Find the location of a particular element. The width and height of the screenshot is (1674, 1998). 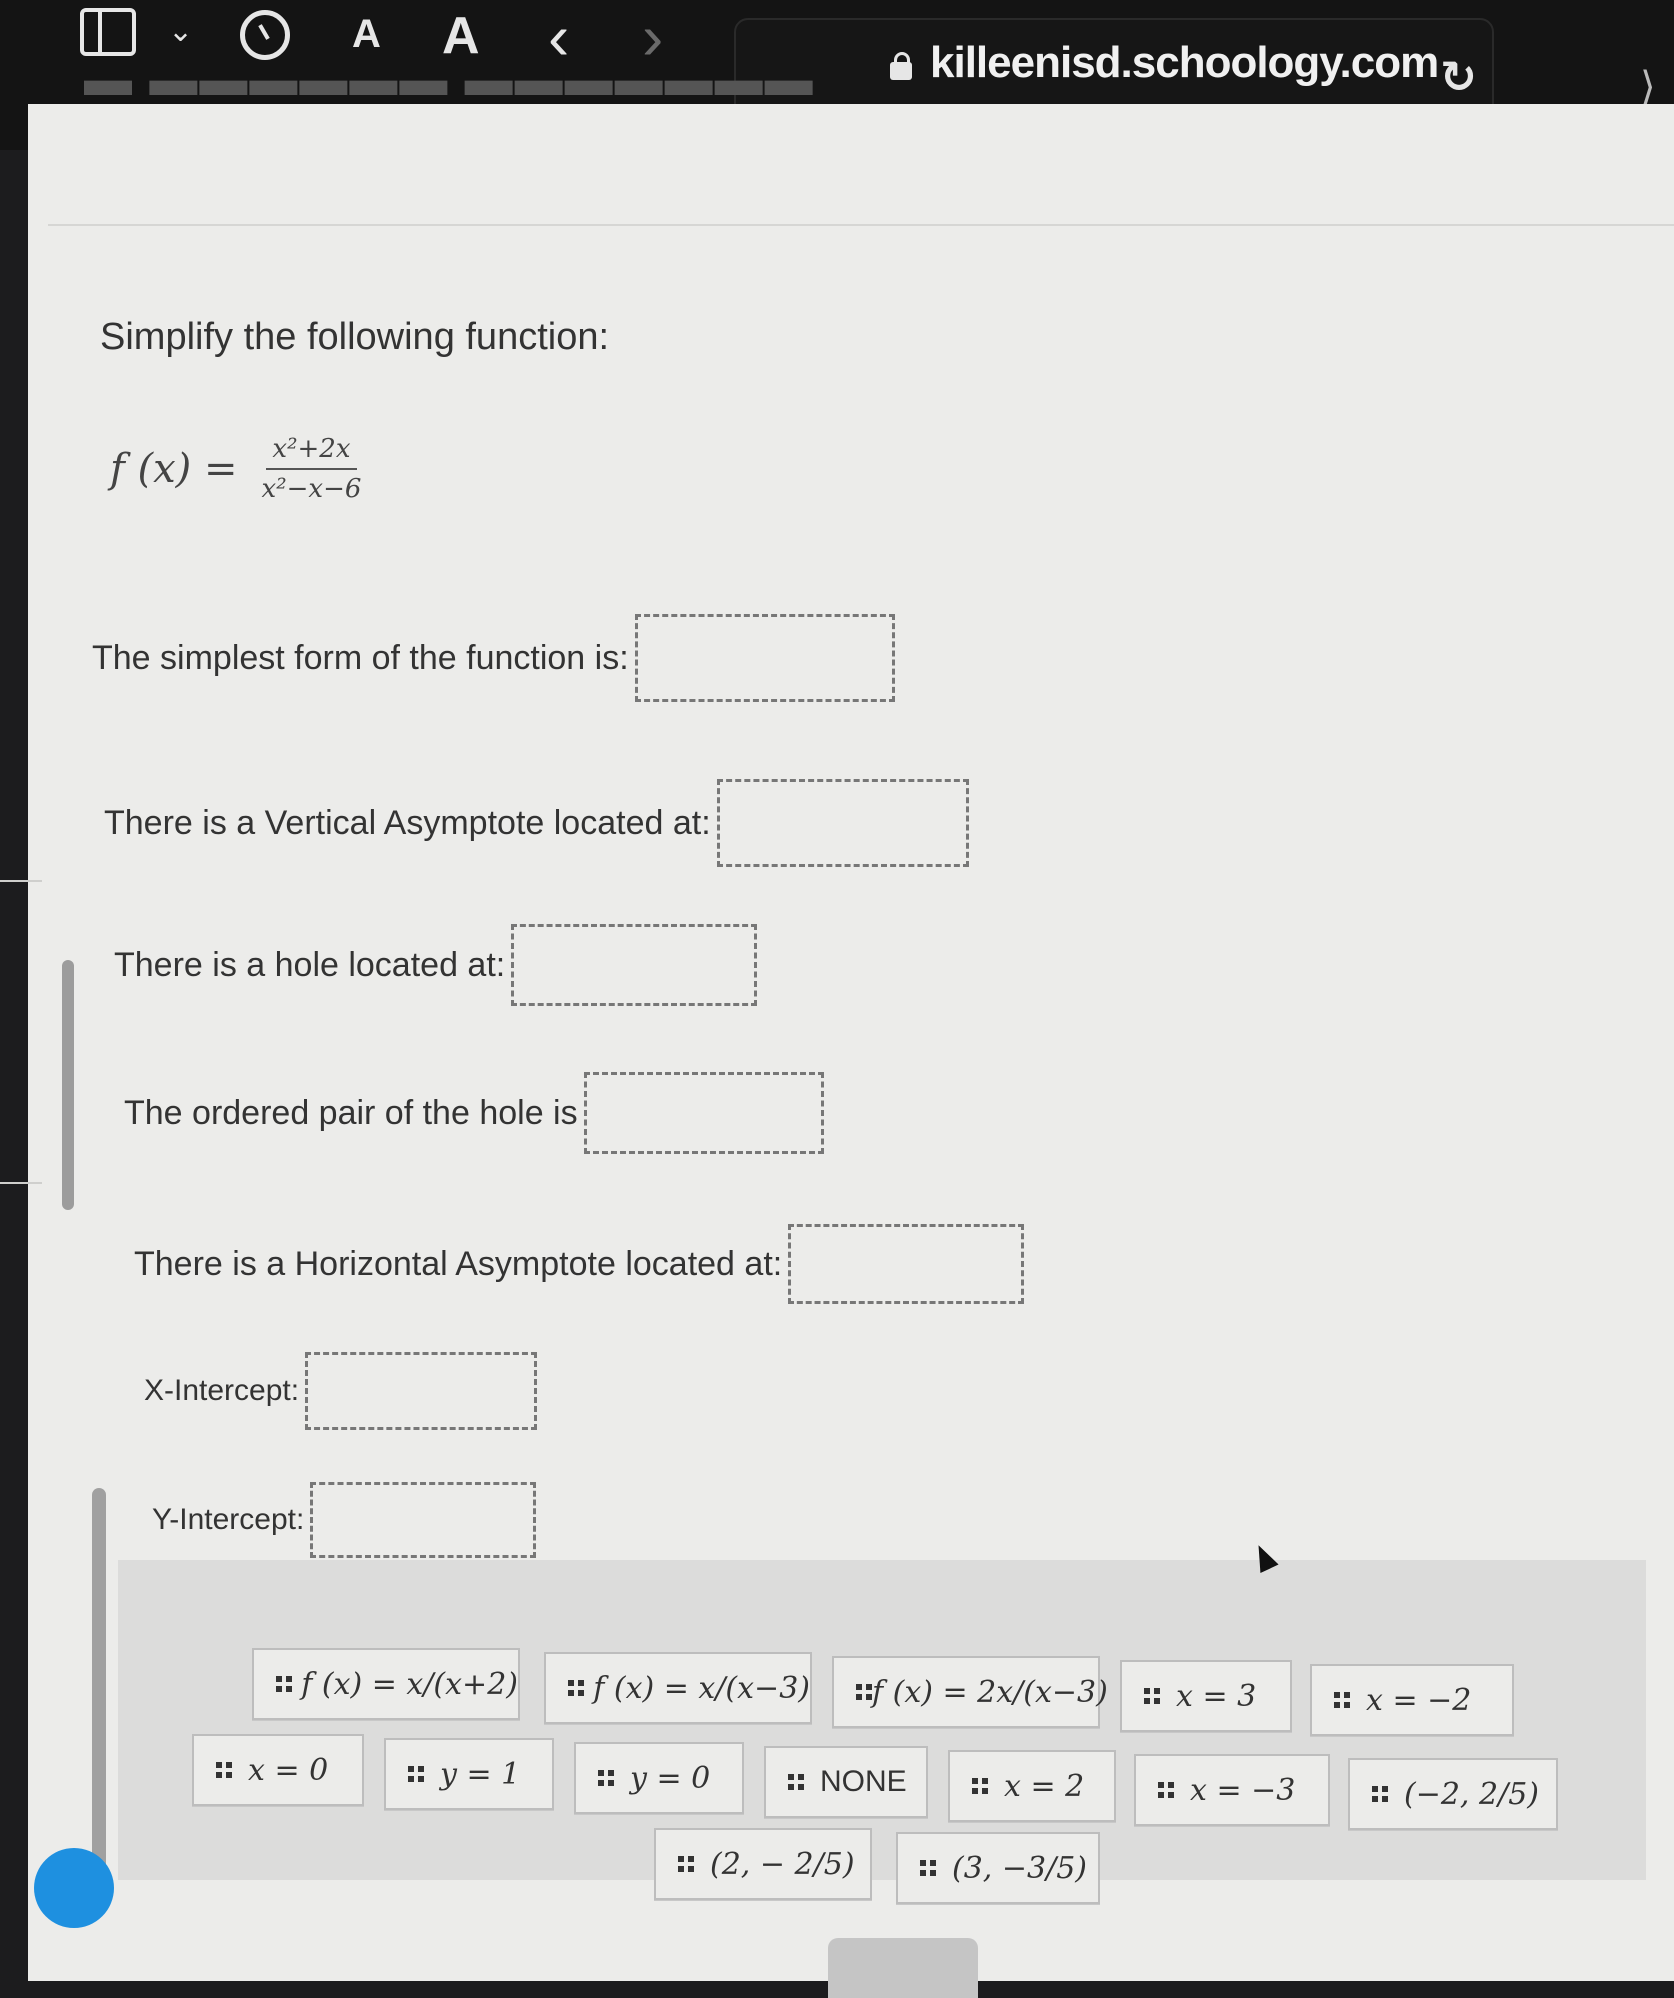

prompt-label: The ordered pair of the hole is is located at coordinates (351, 1112).